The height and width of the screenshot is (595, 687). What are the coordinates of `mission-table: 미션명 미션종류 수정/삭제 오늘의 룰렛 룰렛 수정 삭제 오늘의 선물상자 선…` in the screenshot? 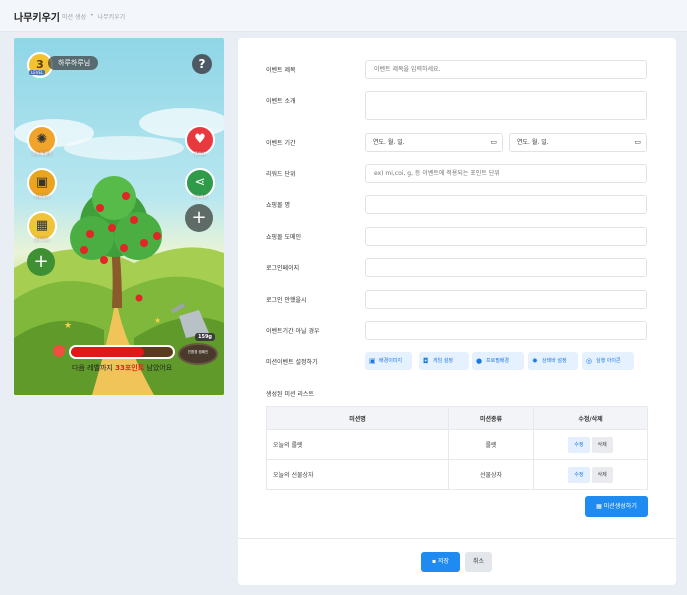 It's located at (457, 448).